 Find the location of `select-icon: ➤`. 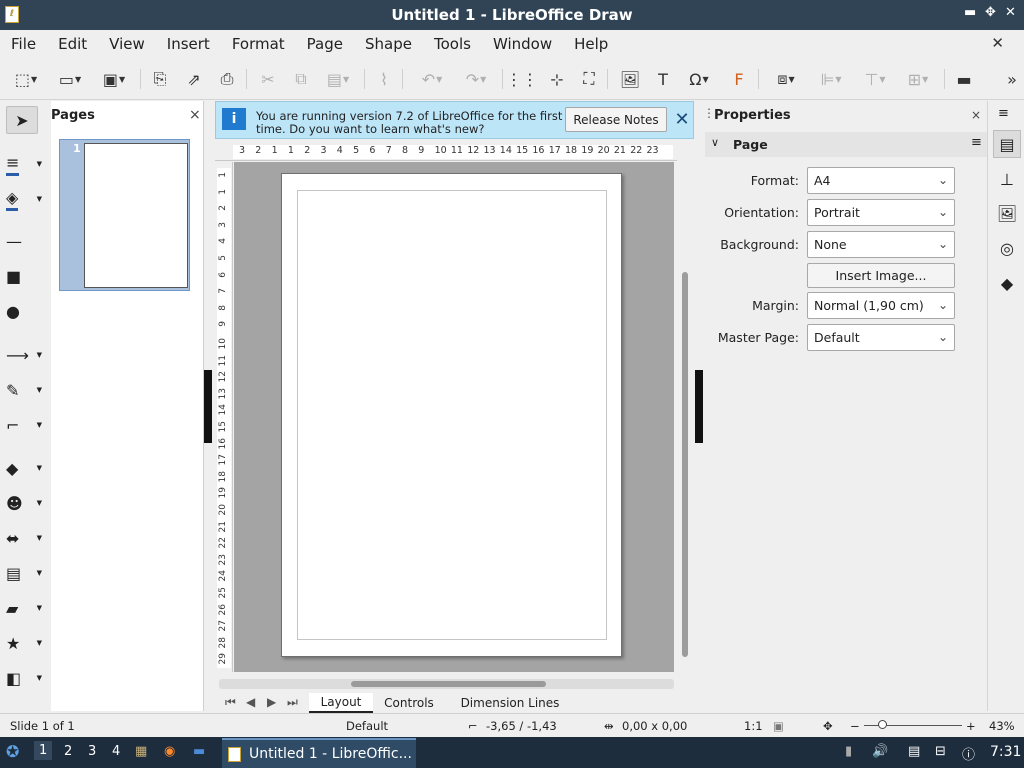

select-icon: ➤ is located at coordinates (22, 120).